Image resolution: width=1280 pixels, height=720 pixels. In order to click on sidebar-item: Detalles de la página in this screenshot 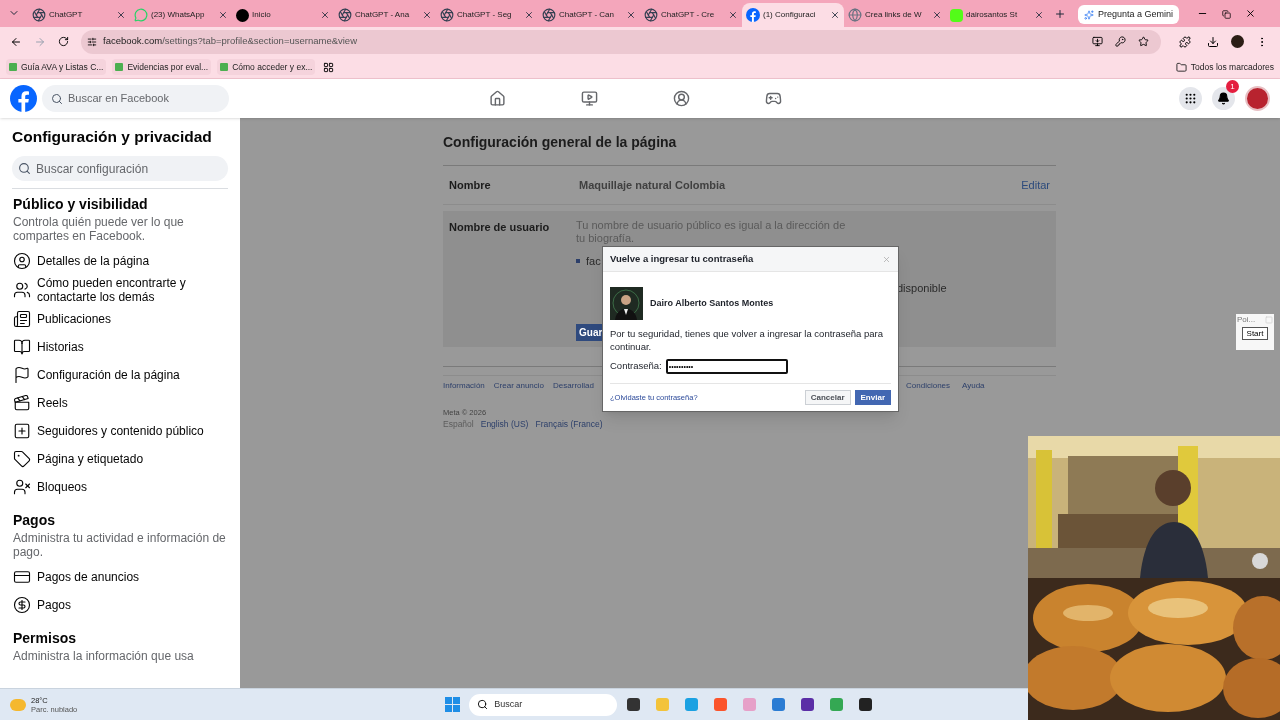, I will do `click(120, 261)`.